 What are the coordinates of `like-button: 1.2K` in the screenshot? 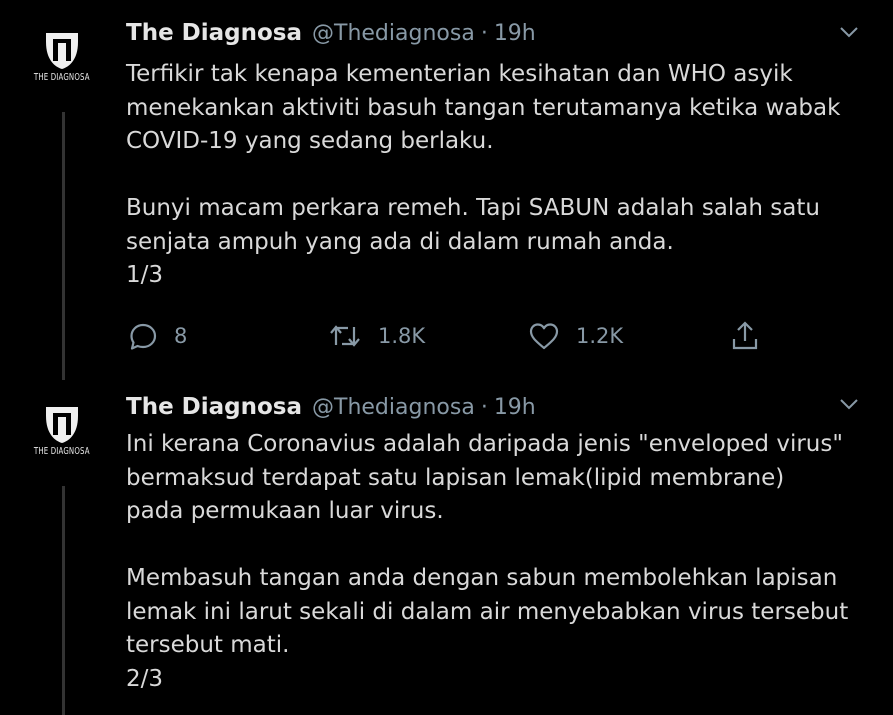 It's located at (575, 336).